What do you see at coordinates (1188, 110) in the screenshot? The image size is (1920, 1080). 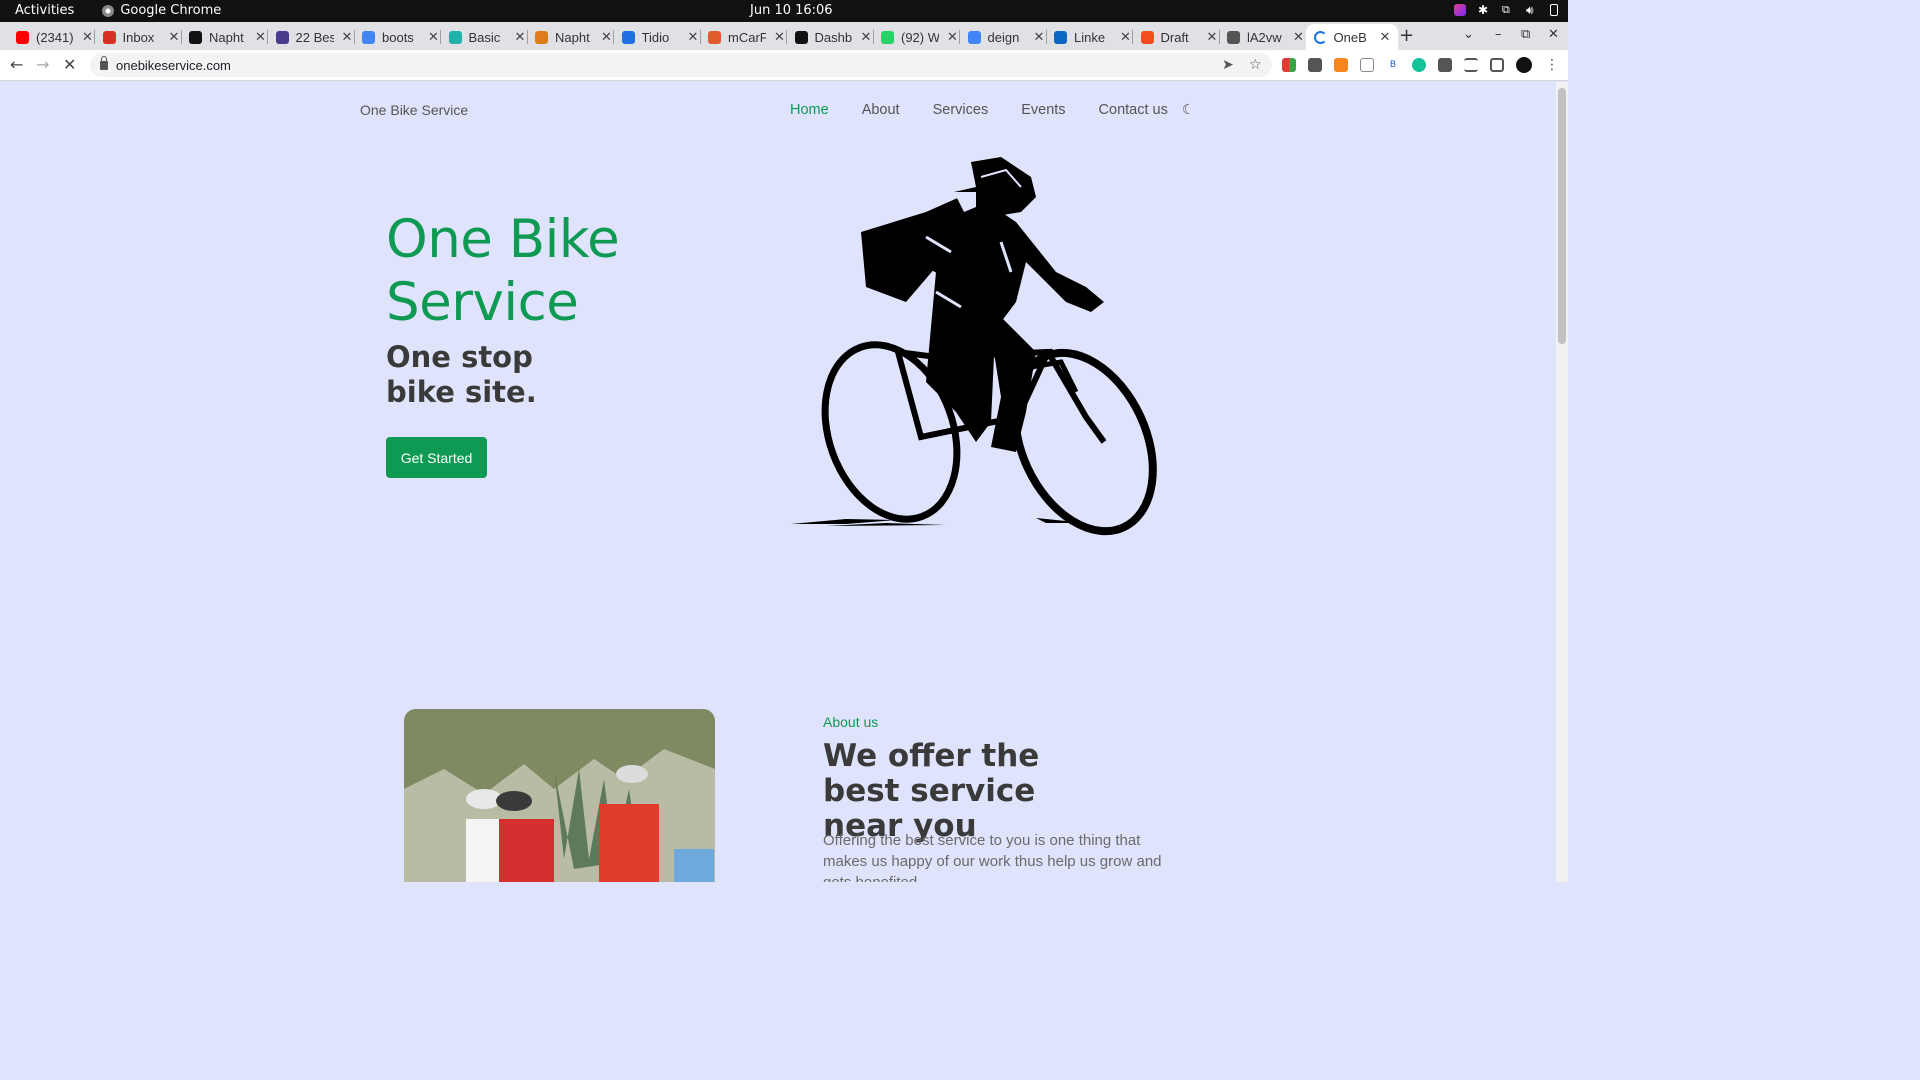 I see `moon-icon: ☾` at bounding box center [1188, 110].